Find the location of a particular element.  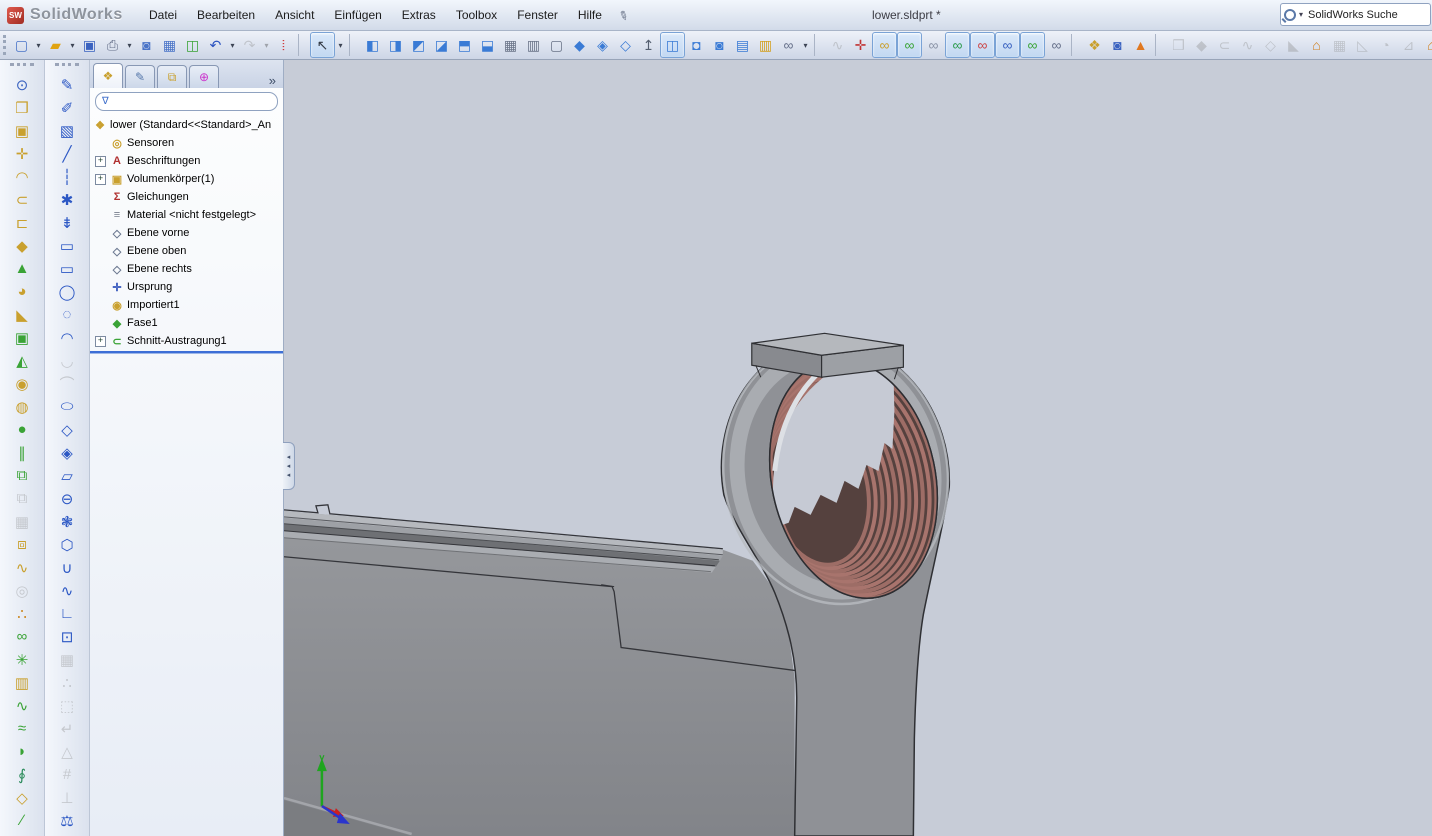

view-isometric: ◆ is located at coordinates (579, 45).